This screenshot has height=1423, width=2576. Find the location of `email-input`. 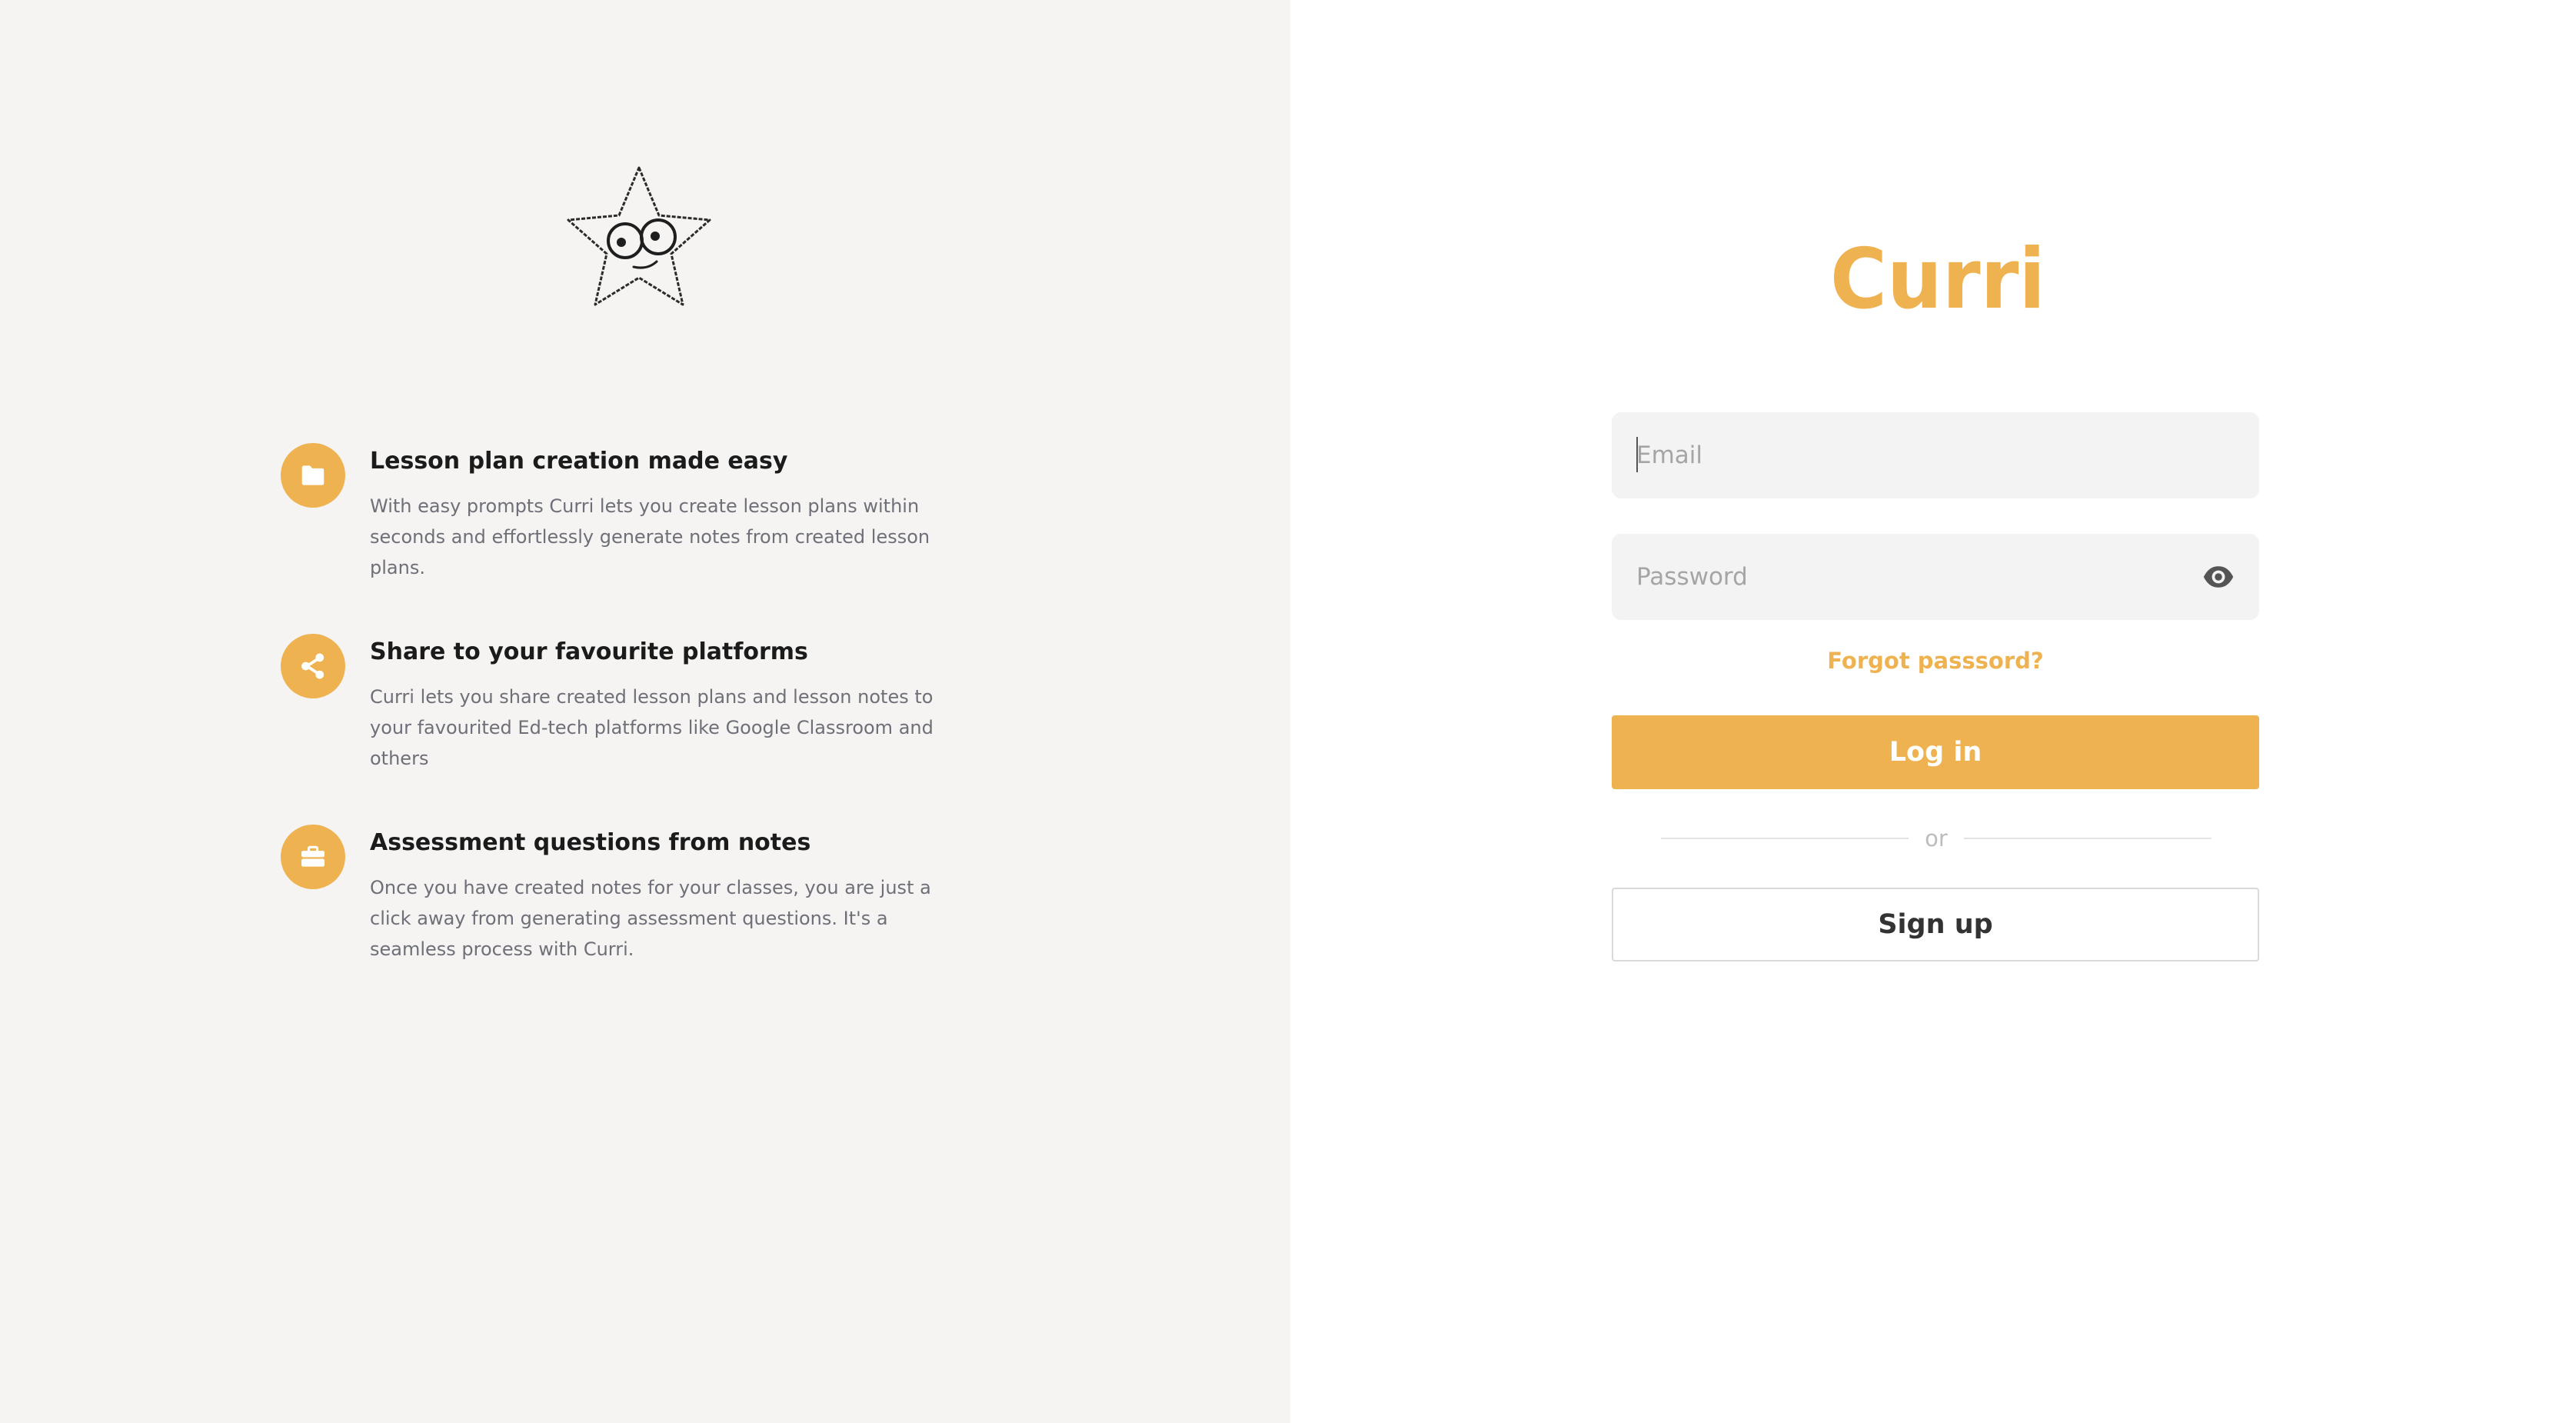

email-input is located at coordinates (1936, 455).